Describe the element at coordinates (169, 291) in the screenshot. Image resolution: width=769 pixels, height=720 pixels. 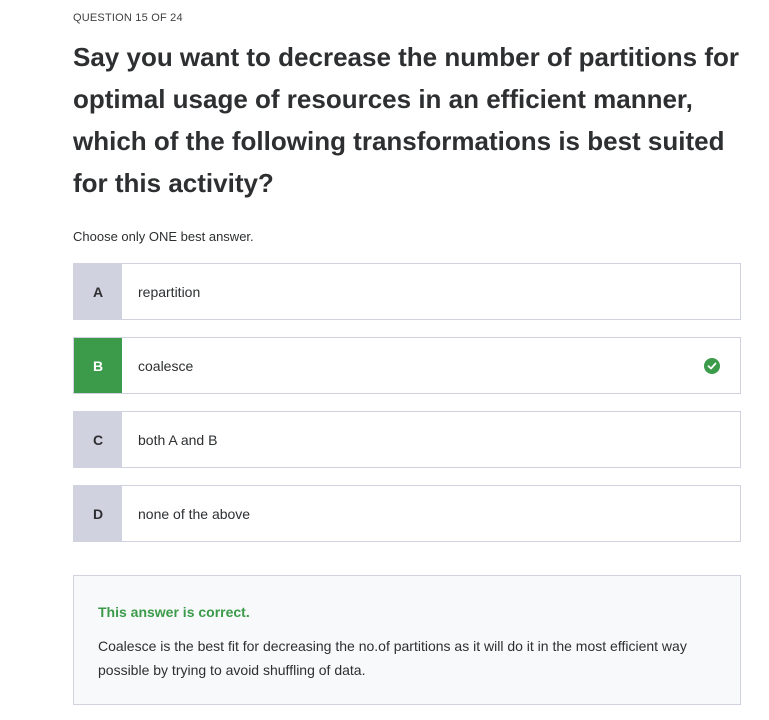
I see `option-text: repartition` at that location.